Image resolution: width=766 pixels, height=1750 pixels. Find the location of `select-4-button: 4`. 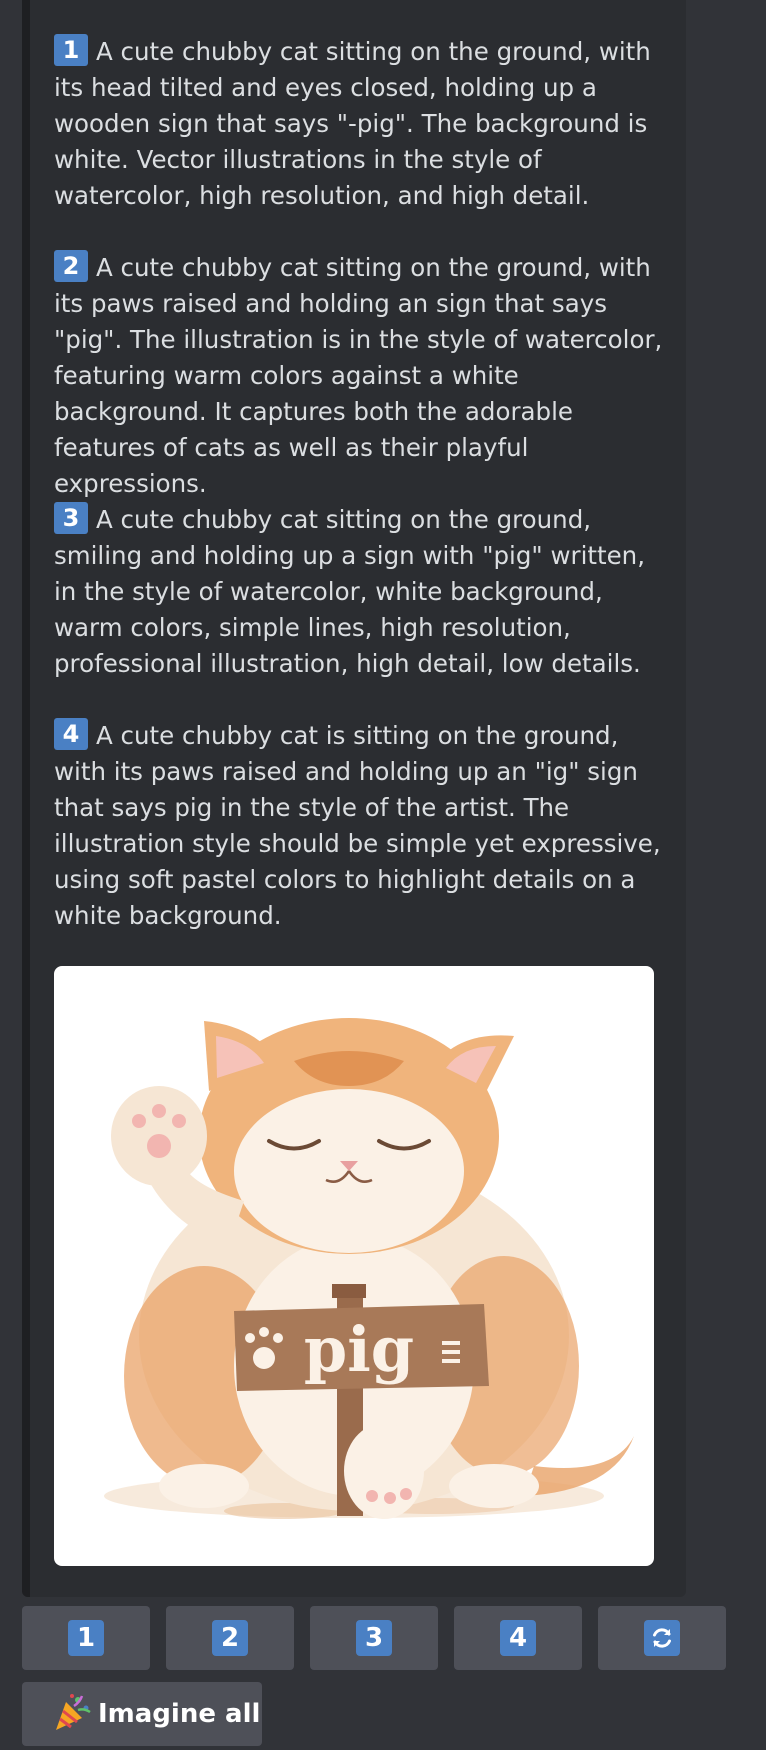

select-4-button: 4 is located at coordinates (518, 1638).